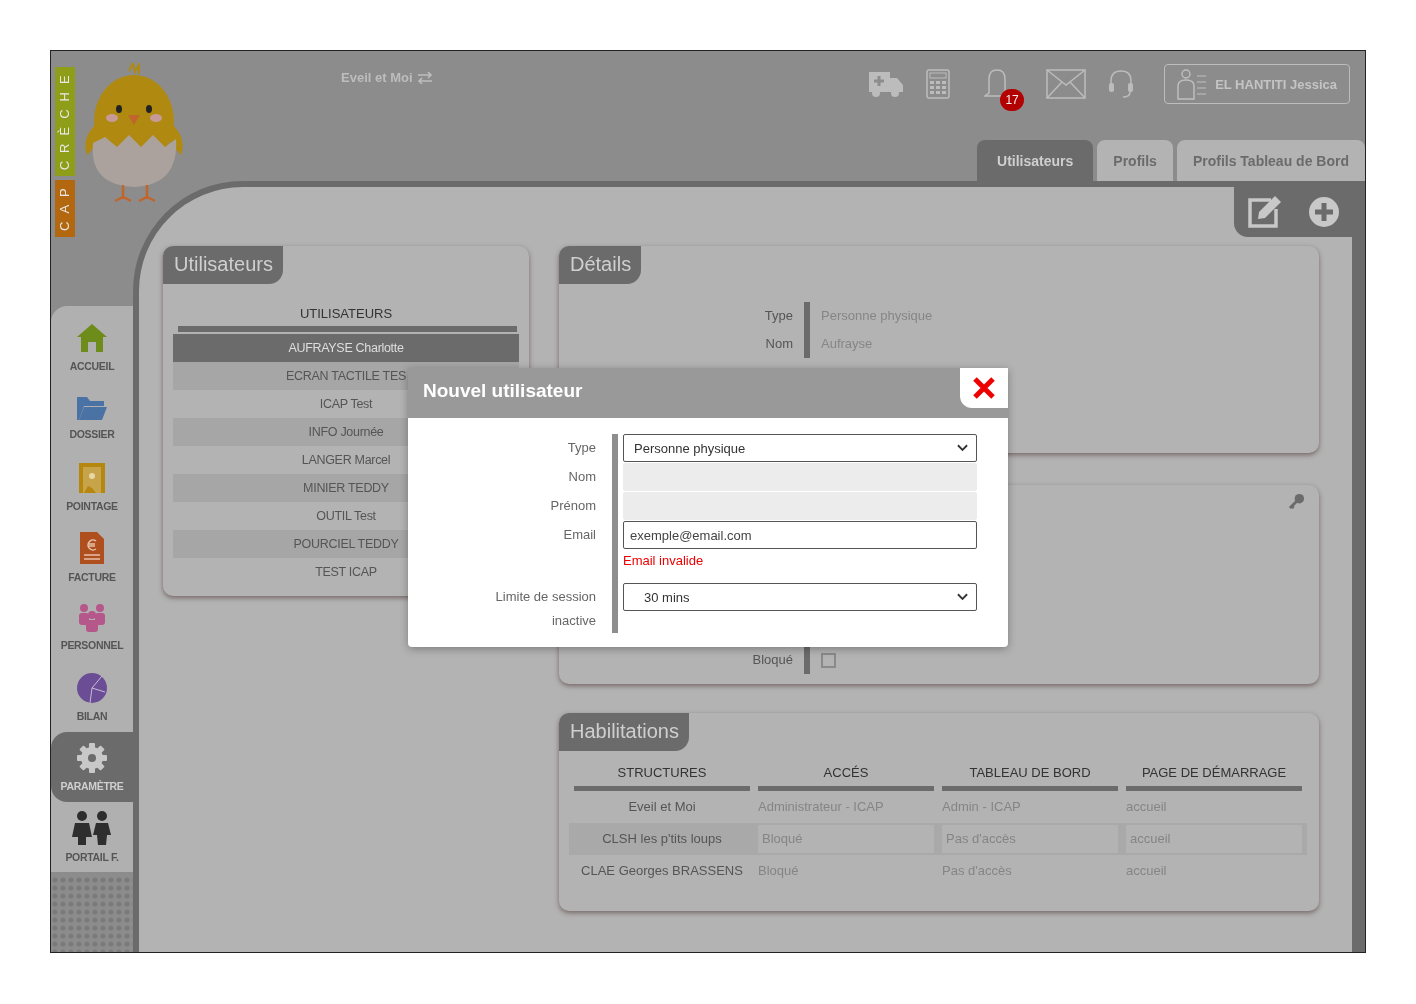 Image resolution: width=1416 pixels, height=1004 pixels. Describe the element at coordinates (424, 77) in the screenshot. I see `swap-icon` at that location.